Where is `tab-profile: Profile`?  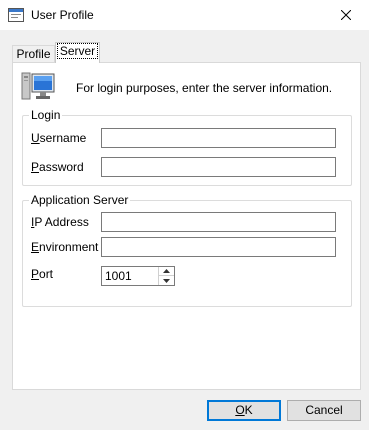 tab-profile: Profile is located at coordinates (33, 54).